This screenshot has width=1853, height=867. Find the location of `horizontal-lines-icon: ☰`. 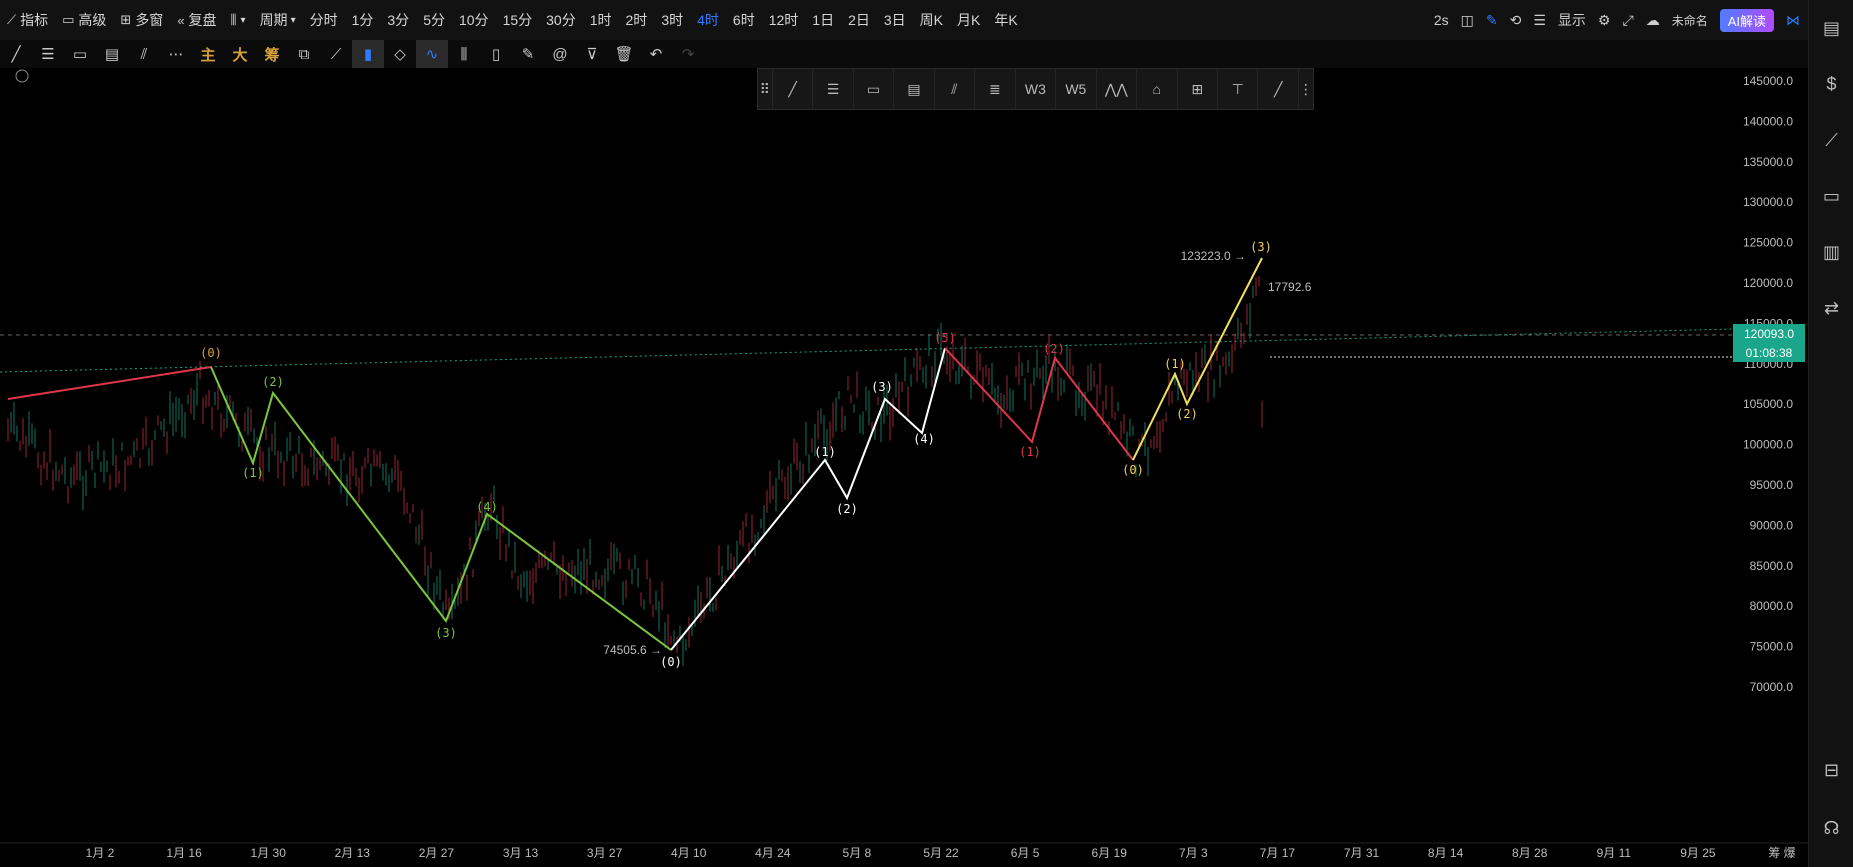

horizontal-lines-icon: ☰ is located at coordinates (48, 54).